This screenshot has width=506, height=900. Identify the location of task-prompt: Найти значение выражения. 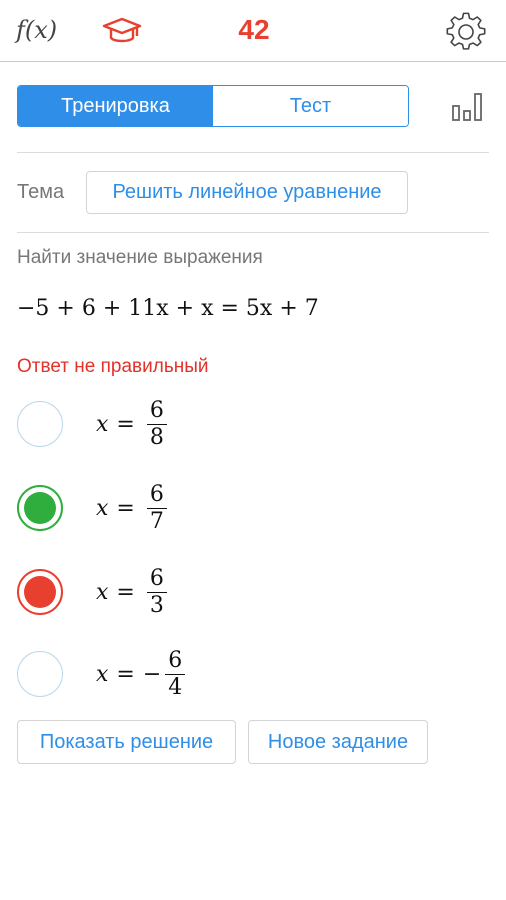
(140, 257).